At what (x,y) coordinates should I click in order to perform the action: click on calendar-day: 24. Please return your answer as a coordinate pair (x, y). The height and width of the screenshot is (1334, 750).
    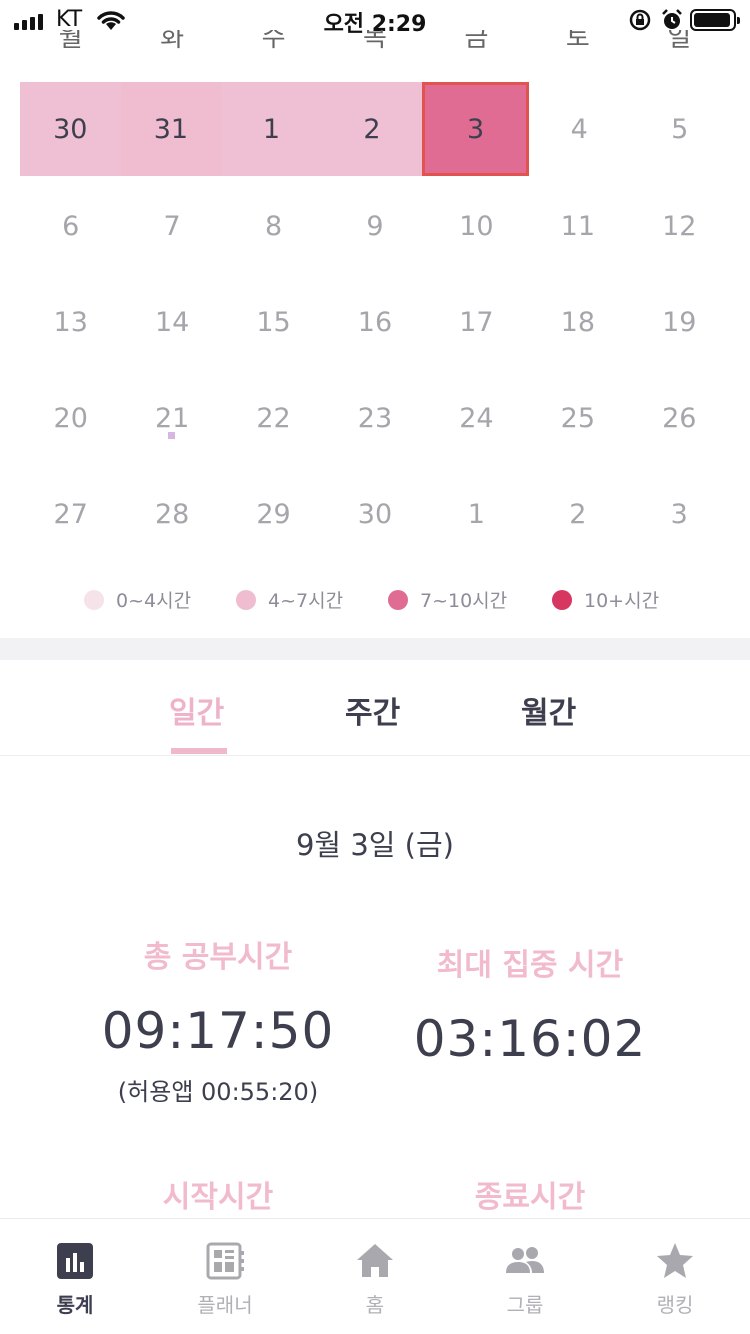
    Looking at the image, I should click on (476, 418).